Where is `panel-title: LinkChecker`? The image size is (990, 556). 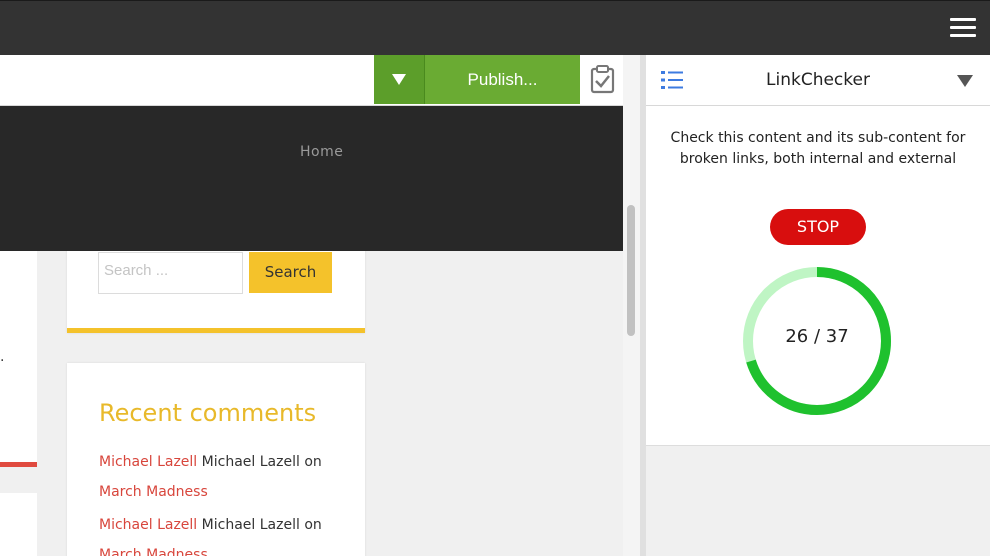 panel-title: LinkChecker is located at coordinates (818, 80).